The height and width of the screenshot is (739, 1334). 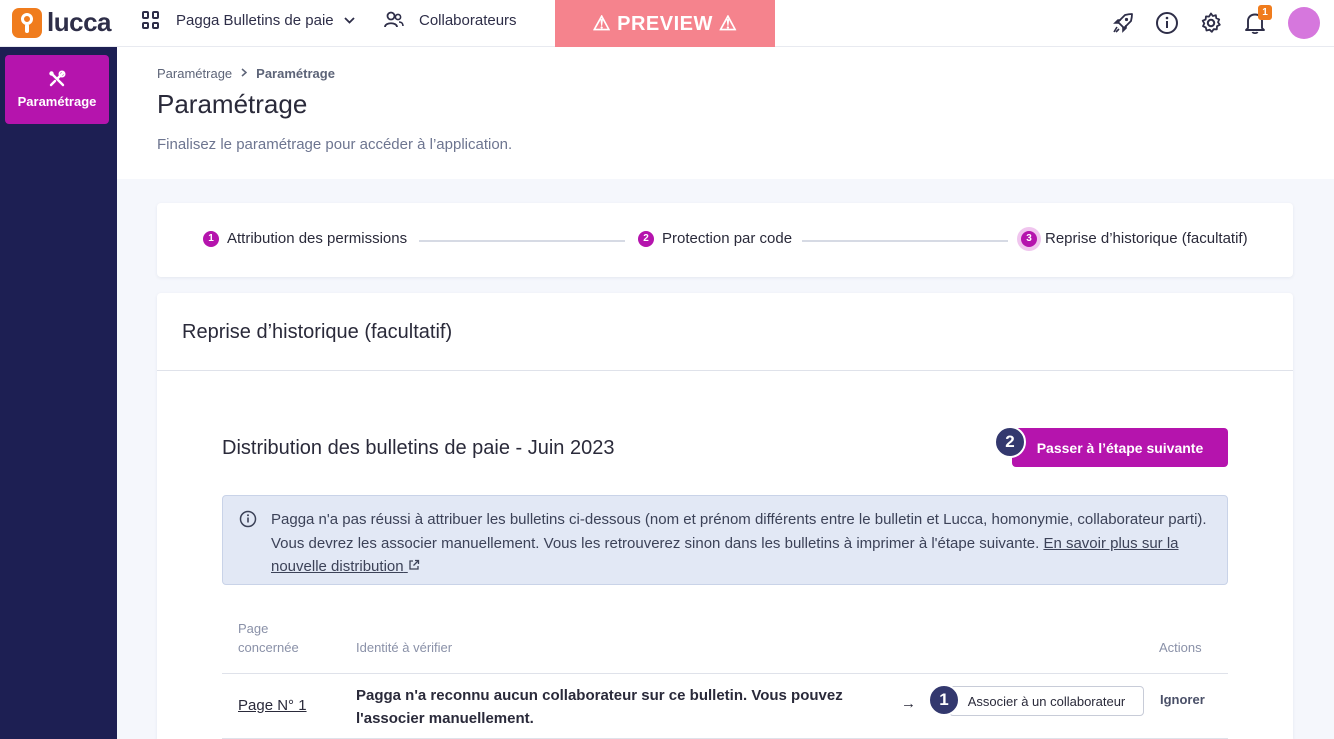 What do you see at coordinates (57, 101) in the screenshot?
I see `sidebar-item-label: Paramétrage` at bounding box center [57, 101].